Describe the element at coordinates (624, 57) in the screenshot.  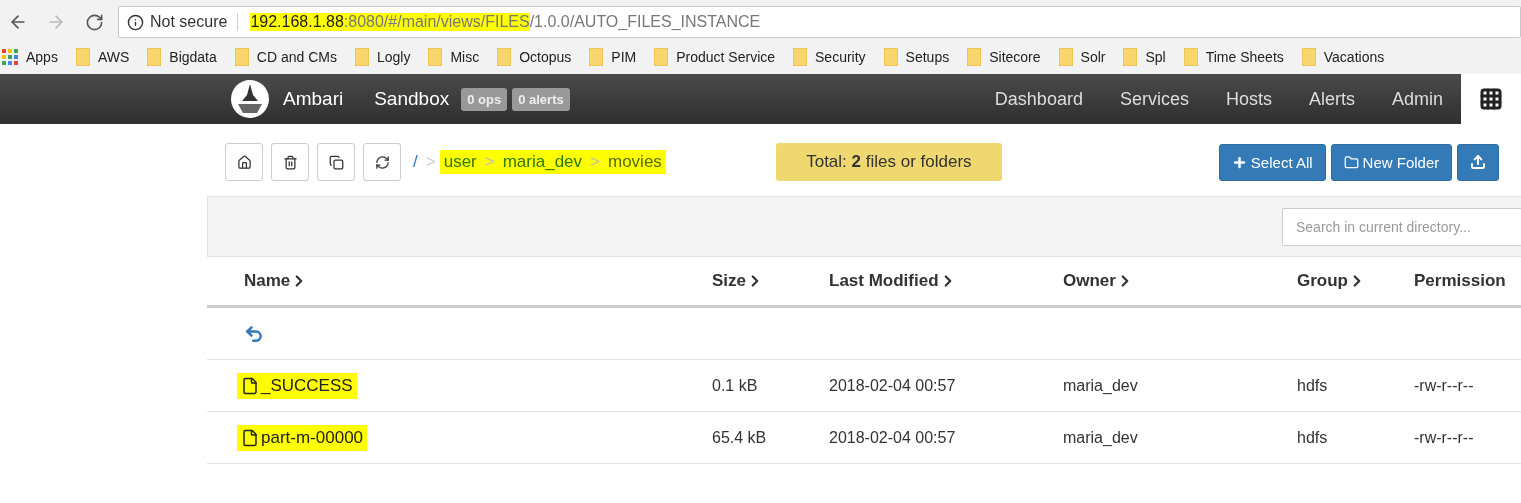
I see `bookmark-link: PIM` at that location.